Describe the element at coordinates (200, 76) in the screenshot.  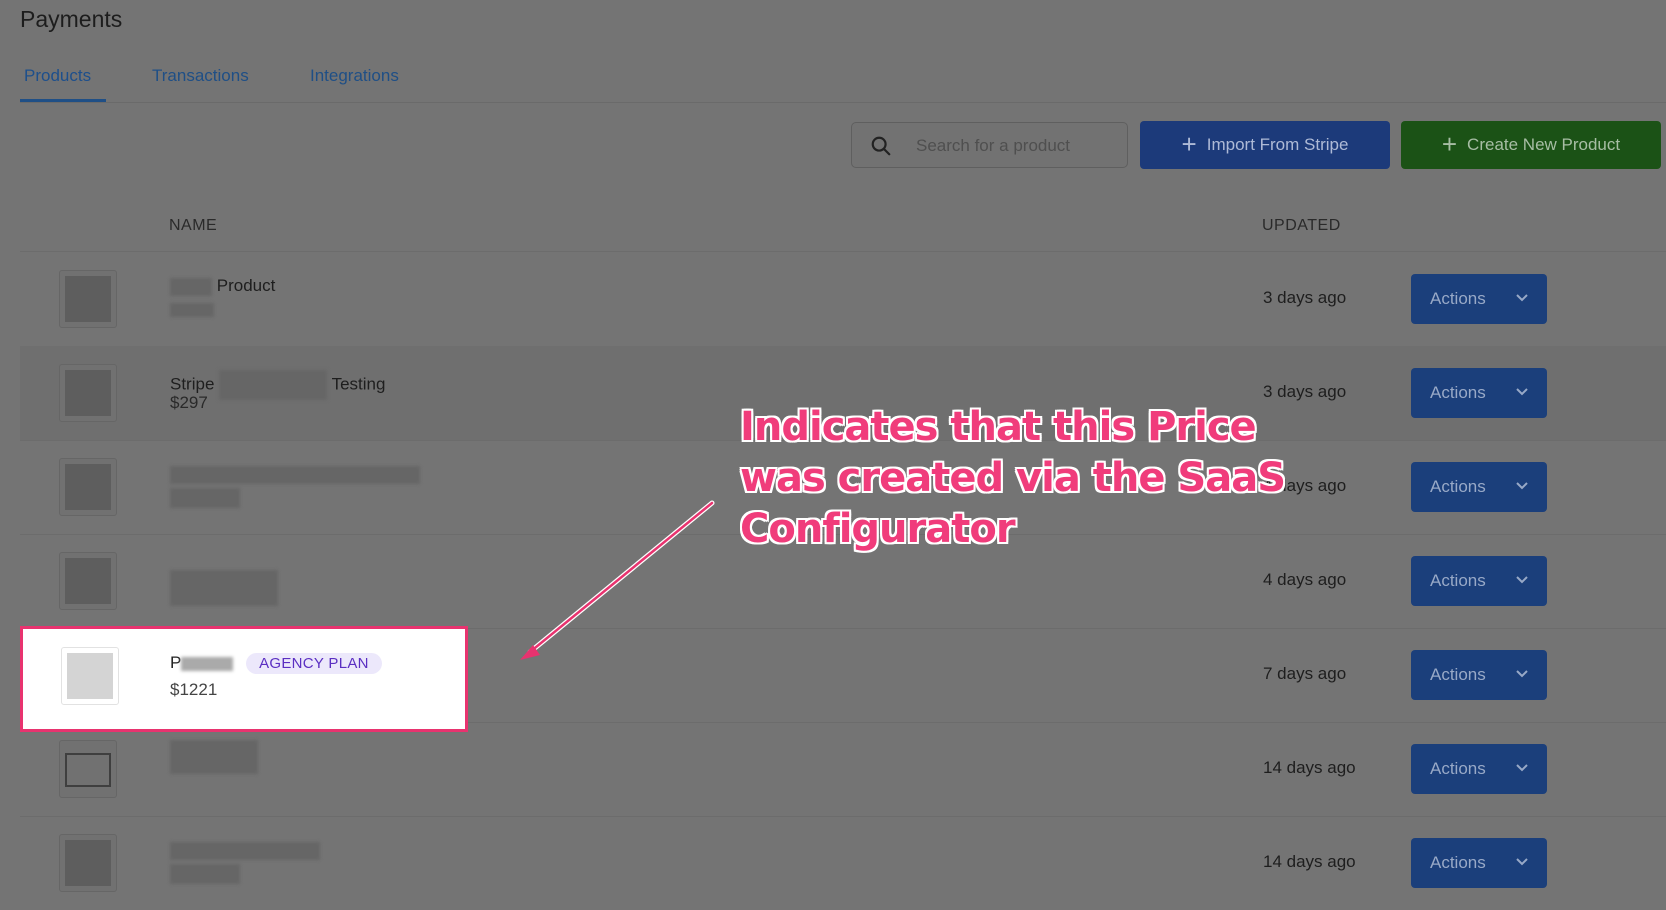
I see `tab-transactions: Transactions` at that location.